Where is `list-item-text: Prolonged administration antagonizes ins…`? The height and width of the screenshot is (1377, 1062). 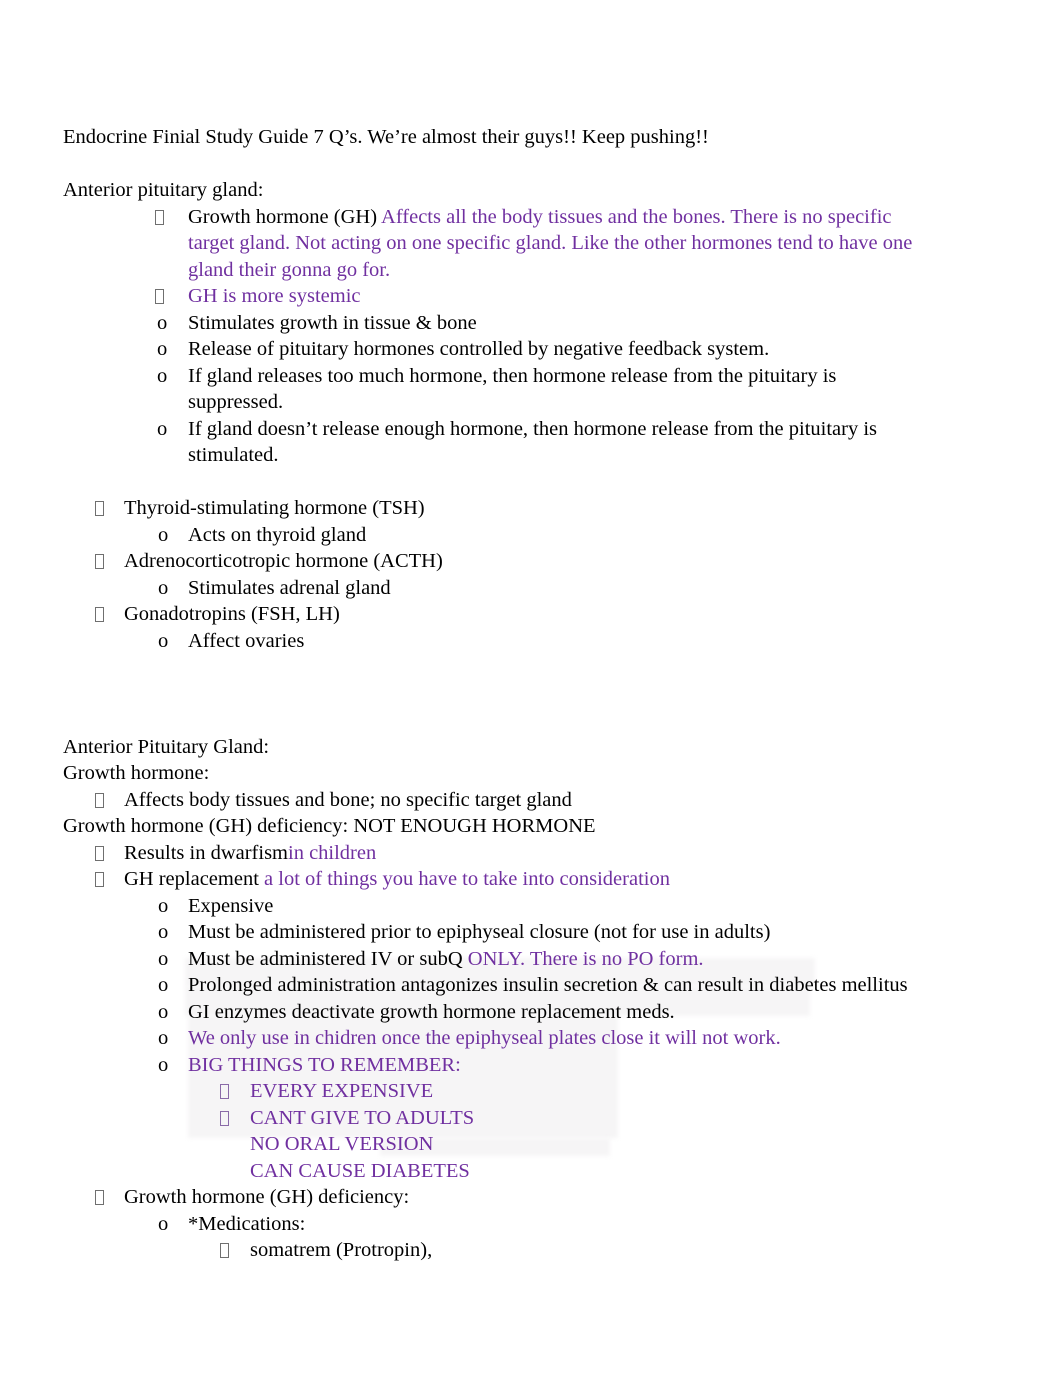 list-item-text: Prolonged administration antagonizes ins… is located at coordinates (494, 985).